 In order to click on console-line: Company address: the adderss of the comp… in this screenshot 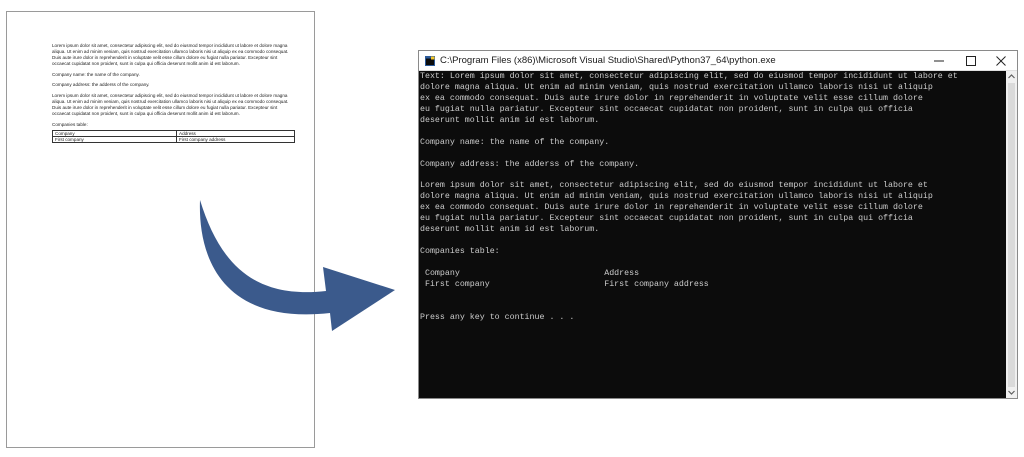, I will do `click(530, 164)`.